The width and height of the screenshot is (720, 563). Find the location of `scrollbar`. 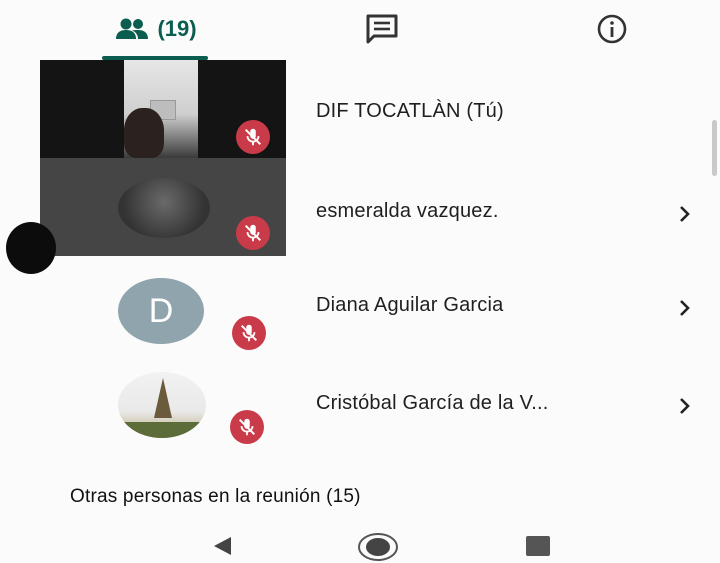

scrollbar is located at coordinates (714, 148).